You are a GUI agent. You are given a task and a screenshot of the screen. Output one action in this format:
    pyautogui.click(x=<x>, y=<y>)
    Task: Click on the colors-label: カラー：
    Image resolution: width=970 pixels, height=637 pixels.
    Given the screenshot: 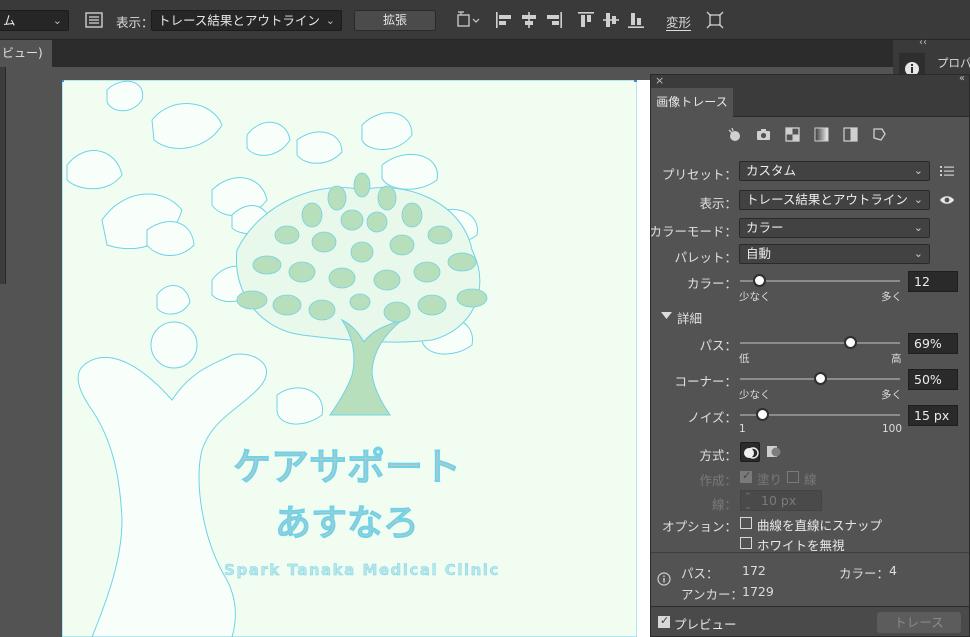 What is the action you would take?
    pyautogui.click(x=711, y=283)
    